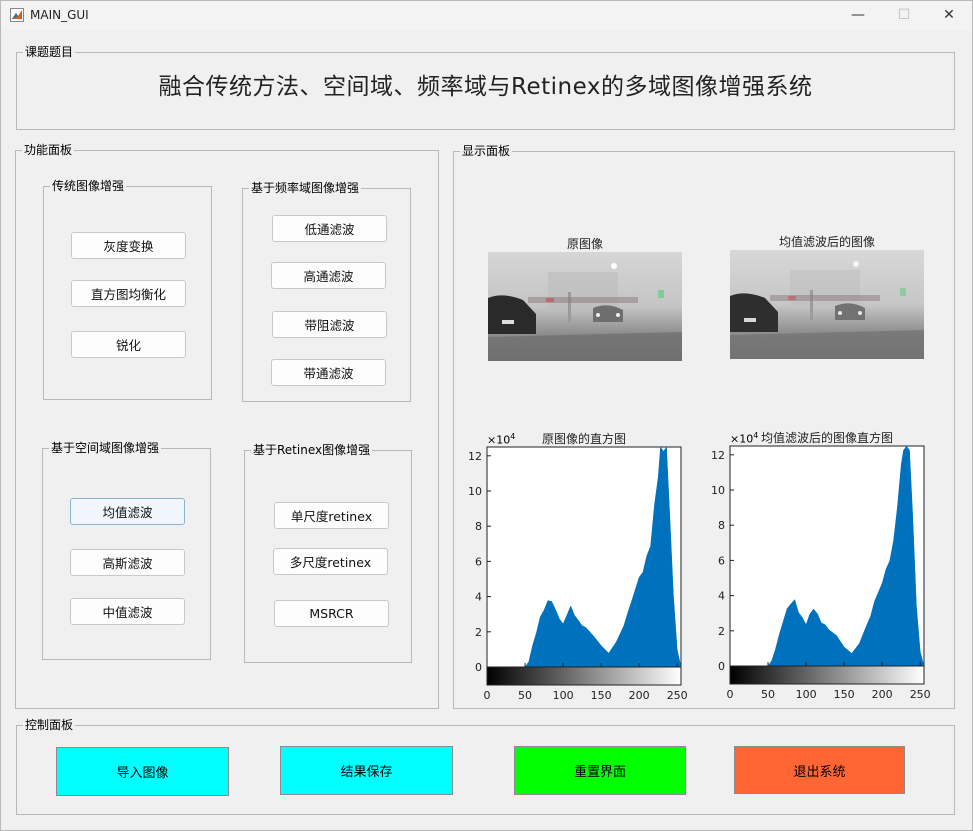  I want to click on topic-panel: 课题题目 融合传统方法、空间域、频率域与Retinex的多域图像增强系统, so click(485, 87).